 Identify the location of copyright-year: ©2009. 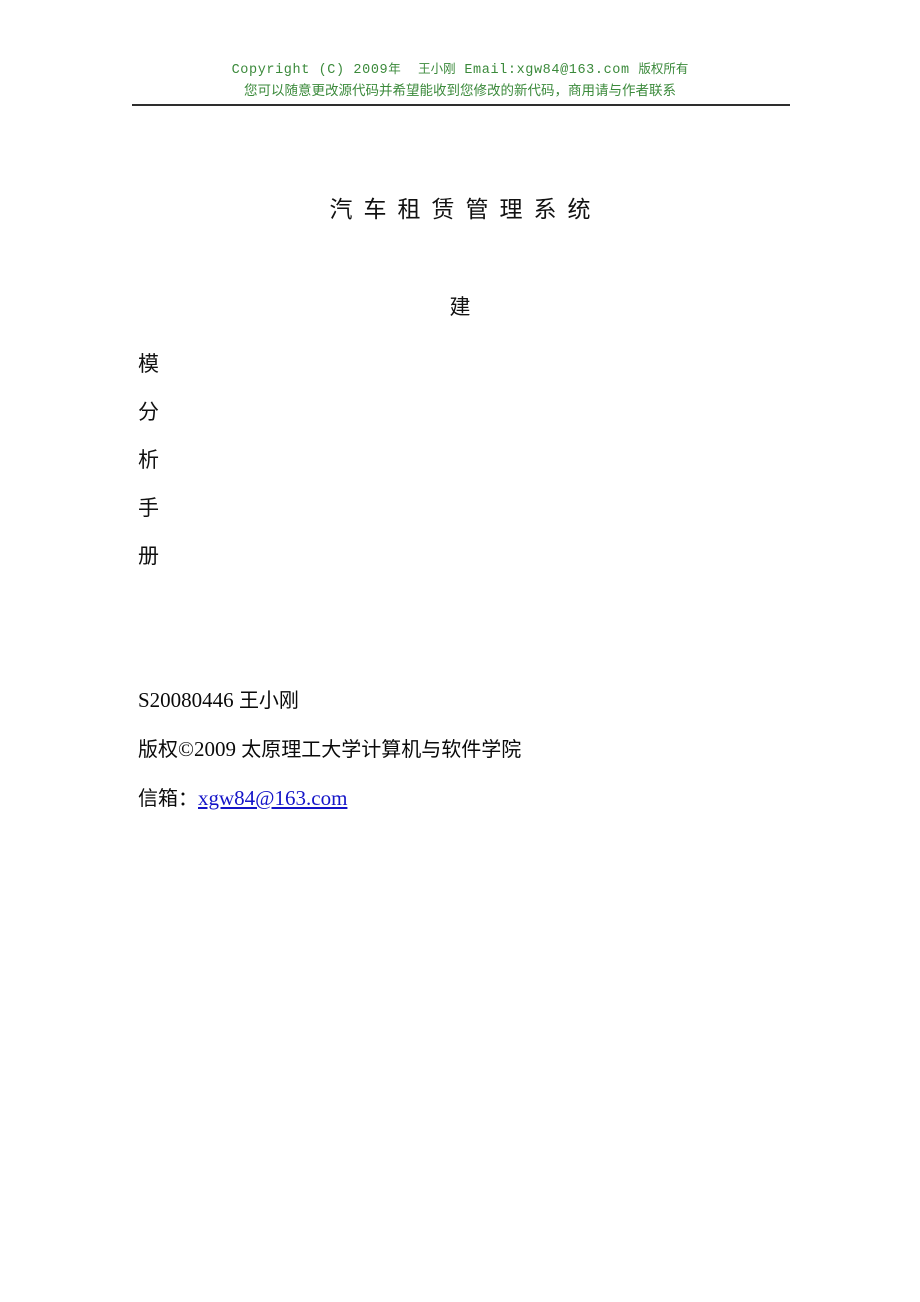
(210, 749).